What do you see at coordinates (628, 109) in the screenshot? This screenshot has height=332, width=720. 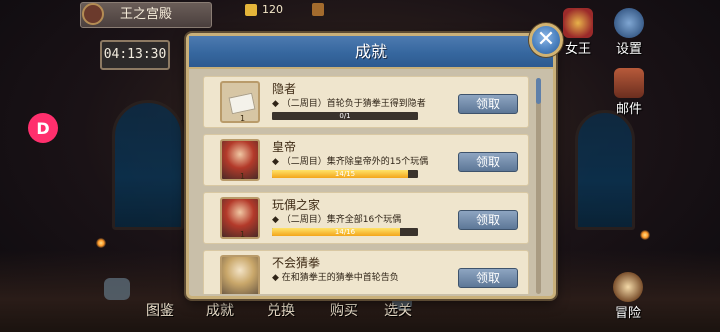 I see `mail-label: 邮件` at bounding box center [628, 109].